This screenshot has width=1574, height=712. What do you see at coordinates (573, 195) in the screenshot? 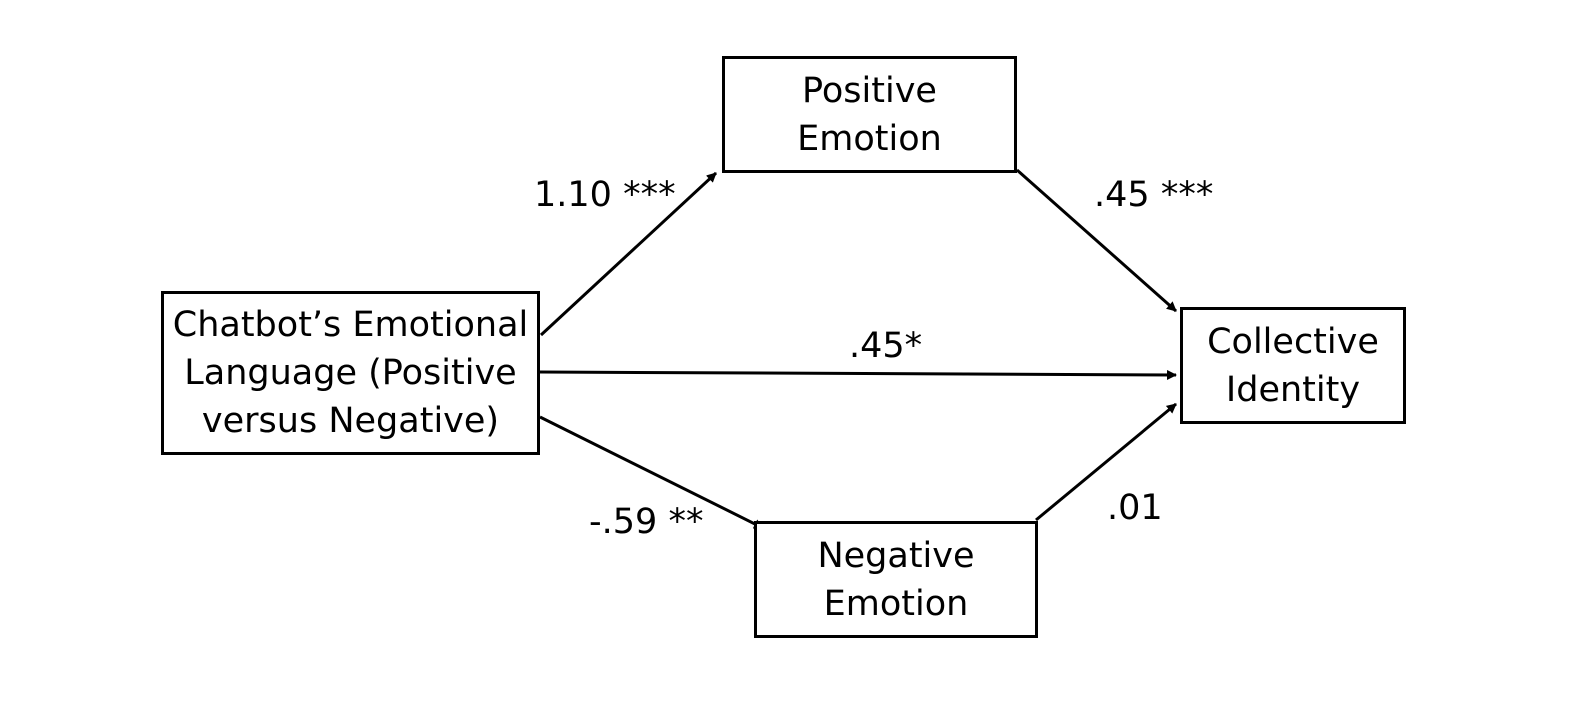
I see `coefficient-value: 1.10` at bounding box center [573, 195].